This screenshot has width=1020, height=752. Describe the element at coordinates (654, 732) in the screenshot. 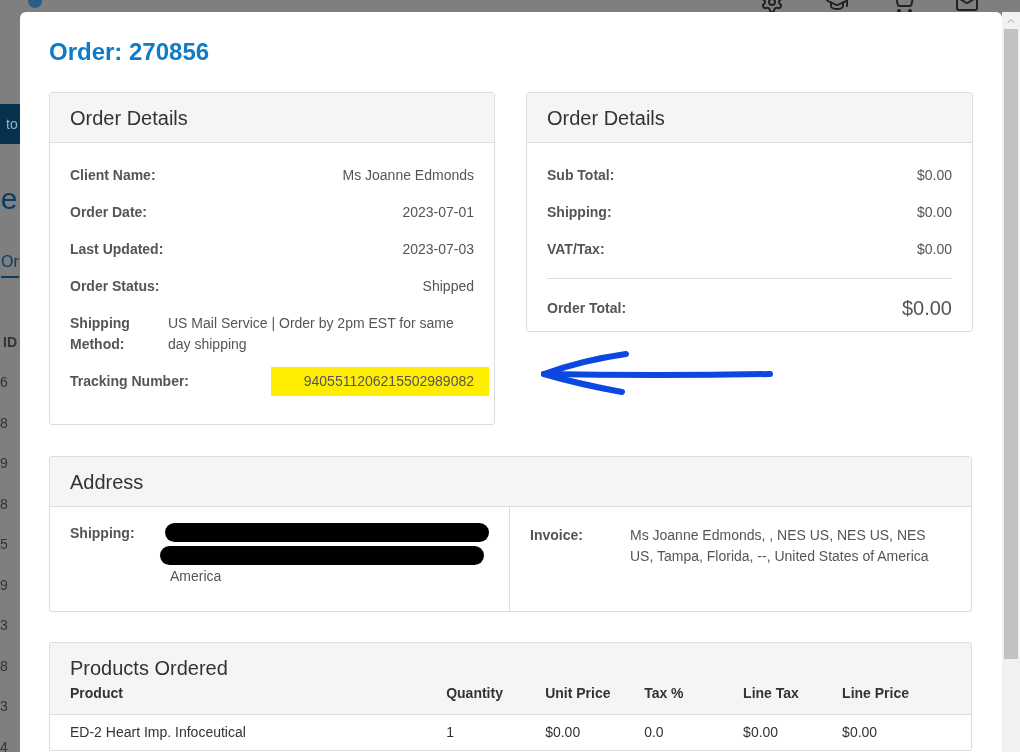

I see `table-cell-text: 0.0` at that location.